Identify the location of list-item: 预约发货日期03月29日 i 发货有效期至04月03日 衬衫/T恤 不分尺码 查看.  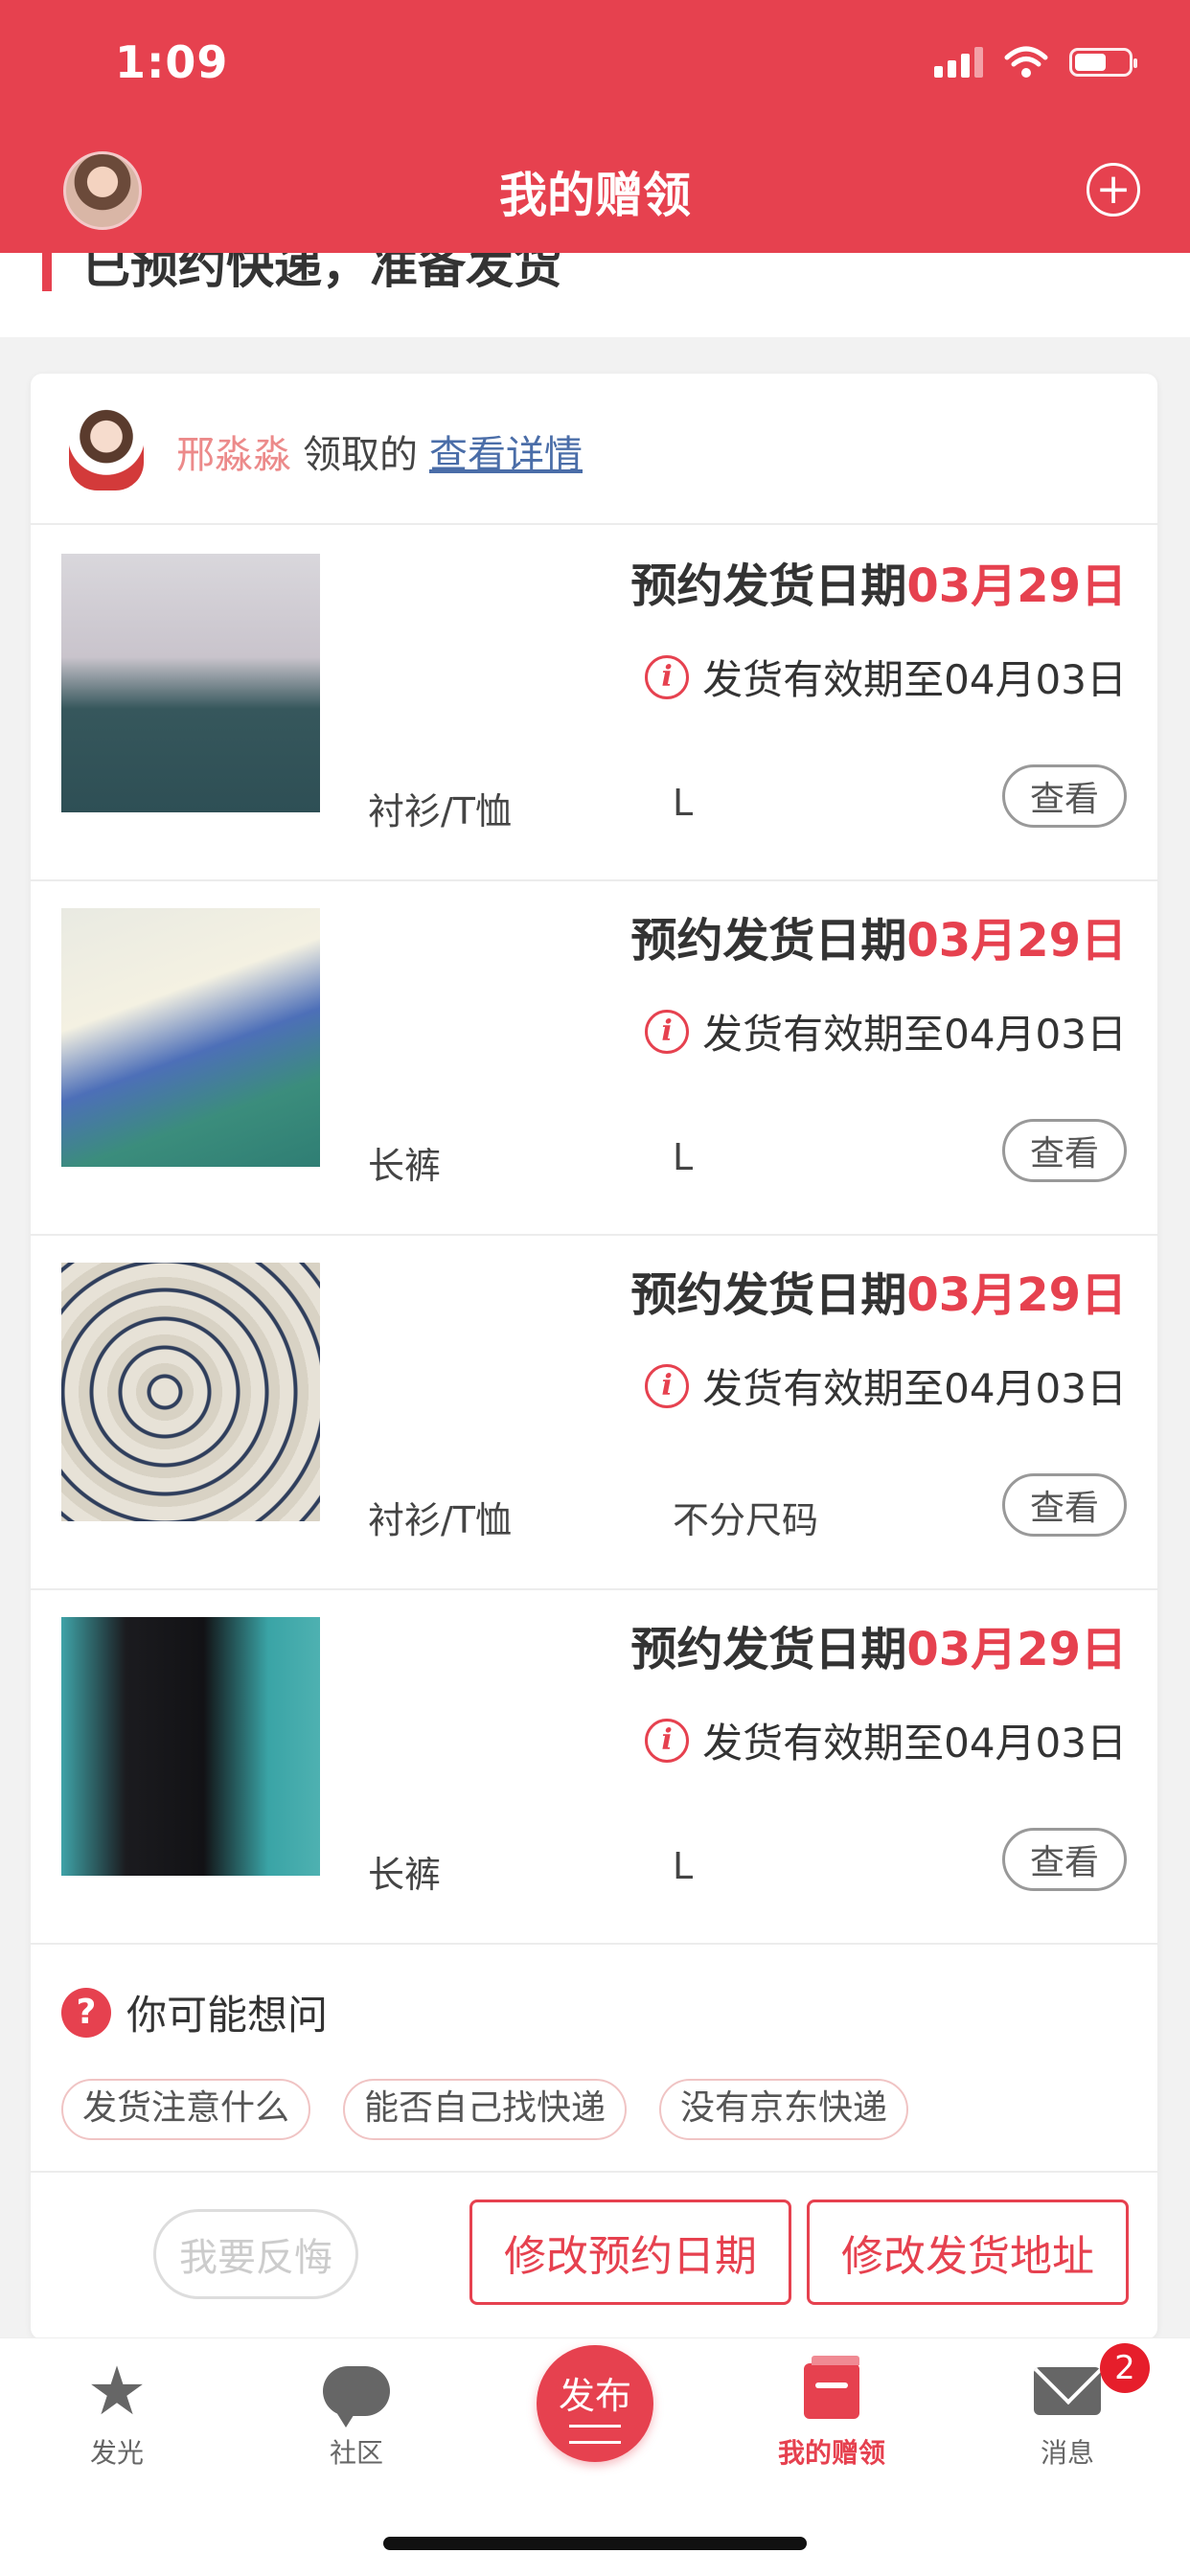
(594, 1412).